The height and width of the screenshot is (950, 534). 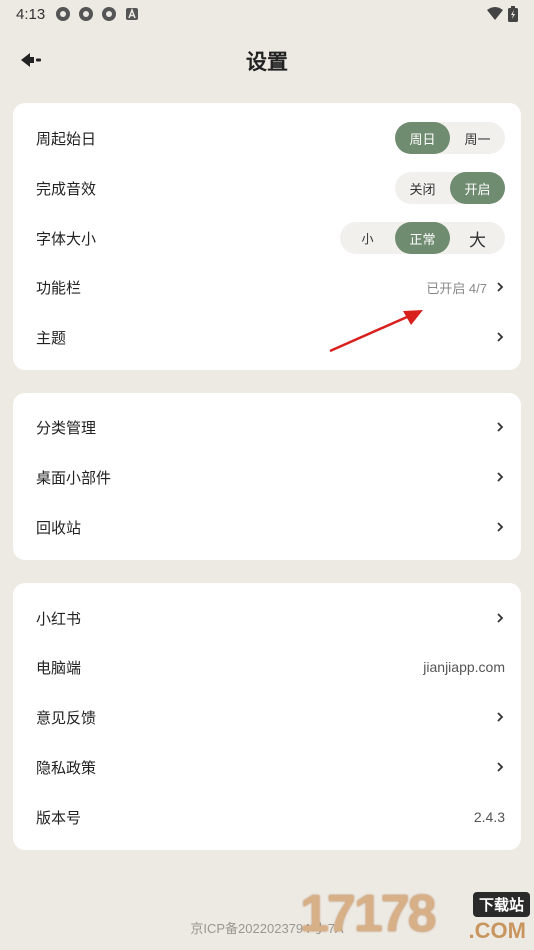 I want to click on theme-row: 主题, so click(x=267, y=337).